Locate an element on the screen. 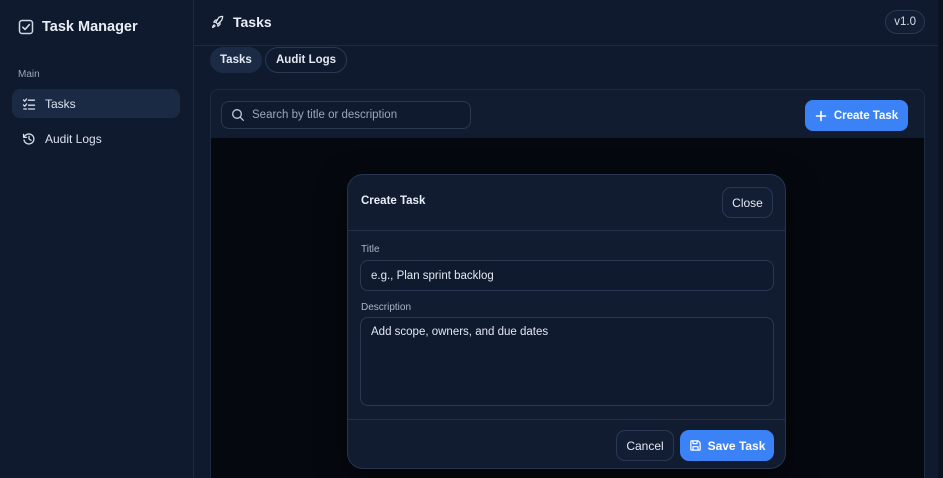 This screenshot has width=943, height=478. description-textarea is located at coordinates (567, 361).